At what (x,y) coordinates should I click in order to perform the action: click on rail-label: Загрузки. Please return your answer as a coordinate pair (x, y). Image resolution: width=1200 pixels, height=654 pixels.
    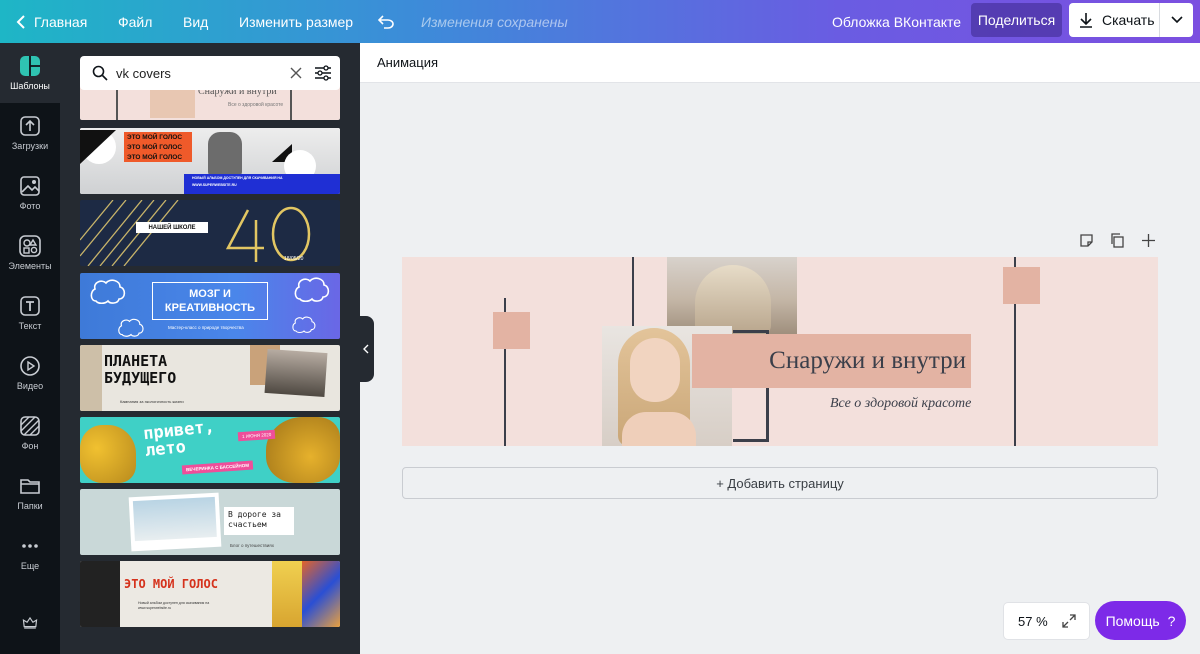
    Looking at the image, I should click on (30, 146).